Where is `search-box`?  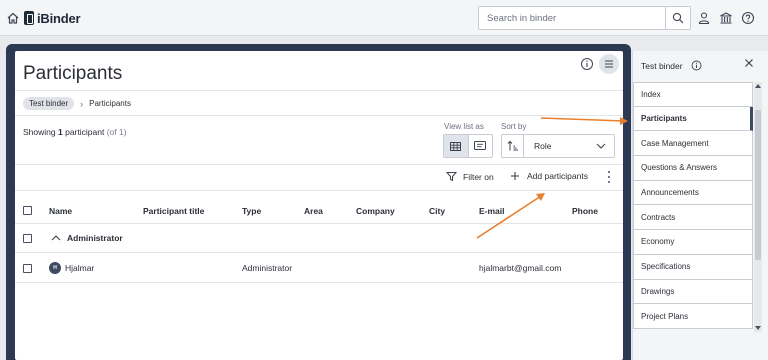
search-box is located at coordinates (584, 18).